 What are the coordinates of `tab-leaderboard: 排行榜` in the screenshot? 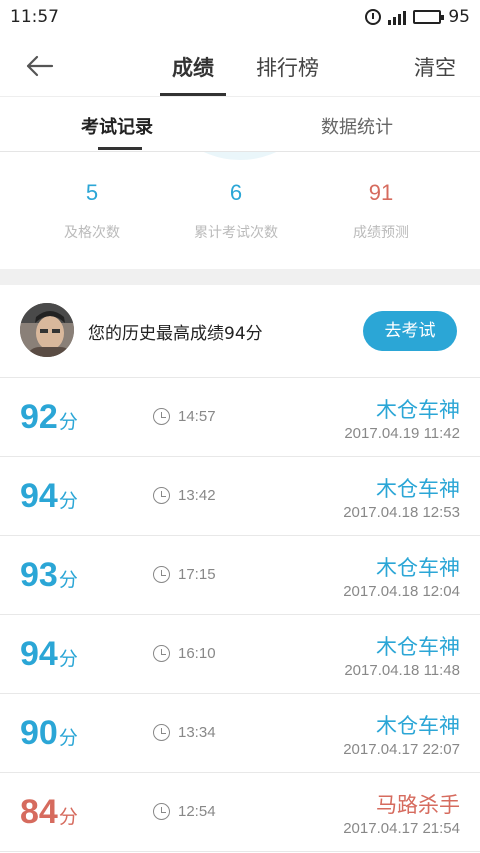 It's located at (287, 67).